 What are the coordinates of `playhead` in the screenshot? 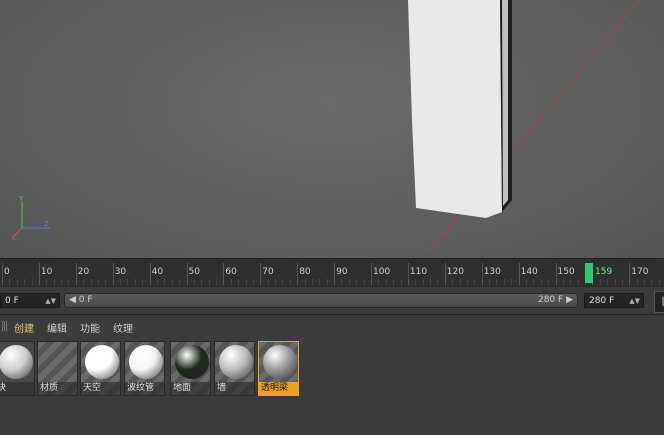 It's located at (589, 273).